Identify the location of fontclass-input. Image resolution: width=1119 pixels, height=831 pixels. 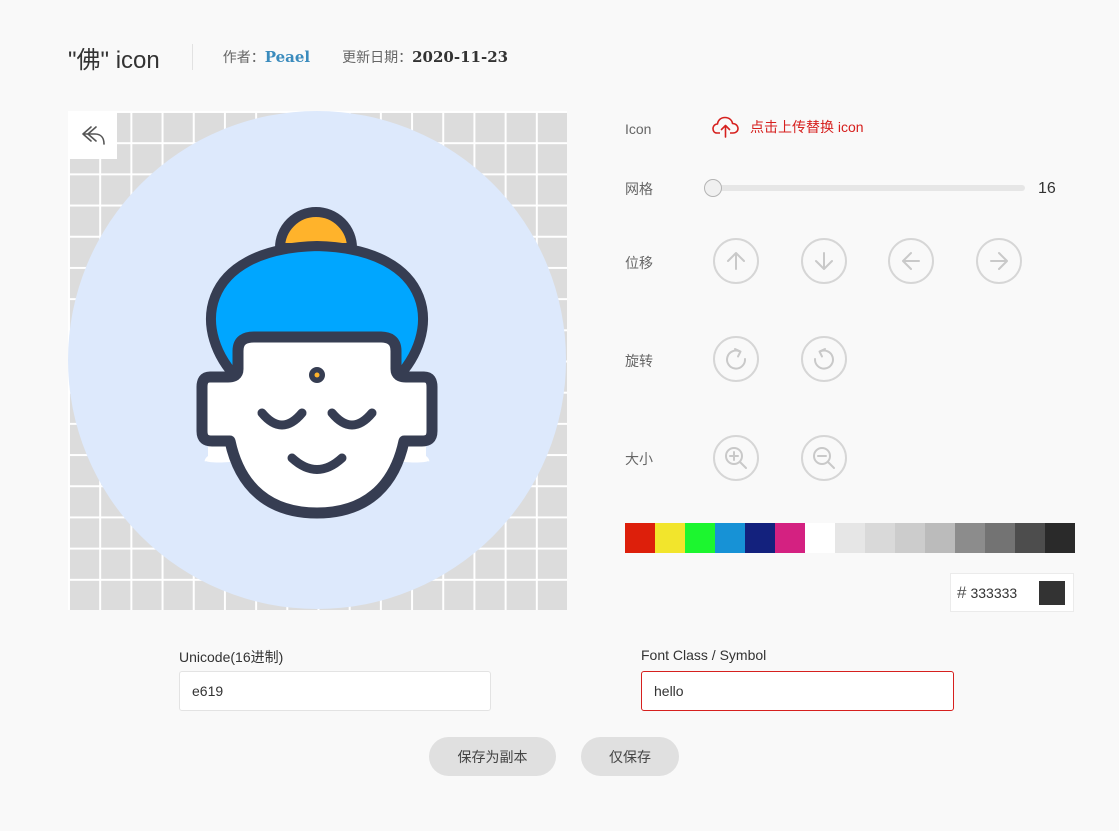
(797, 691).